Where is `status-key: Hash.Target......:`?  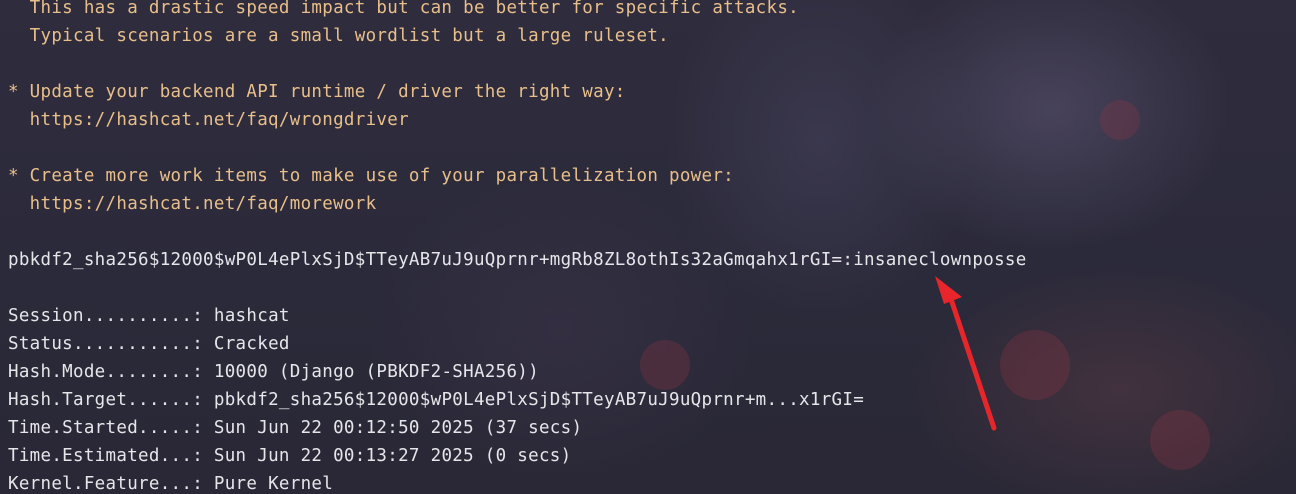
status-key: Hash.Target......: is located at coordinates (106, 400).